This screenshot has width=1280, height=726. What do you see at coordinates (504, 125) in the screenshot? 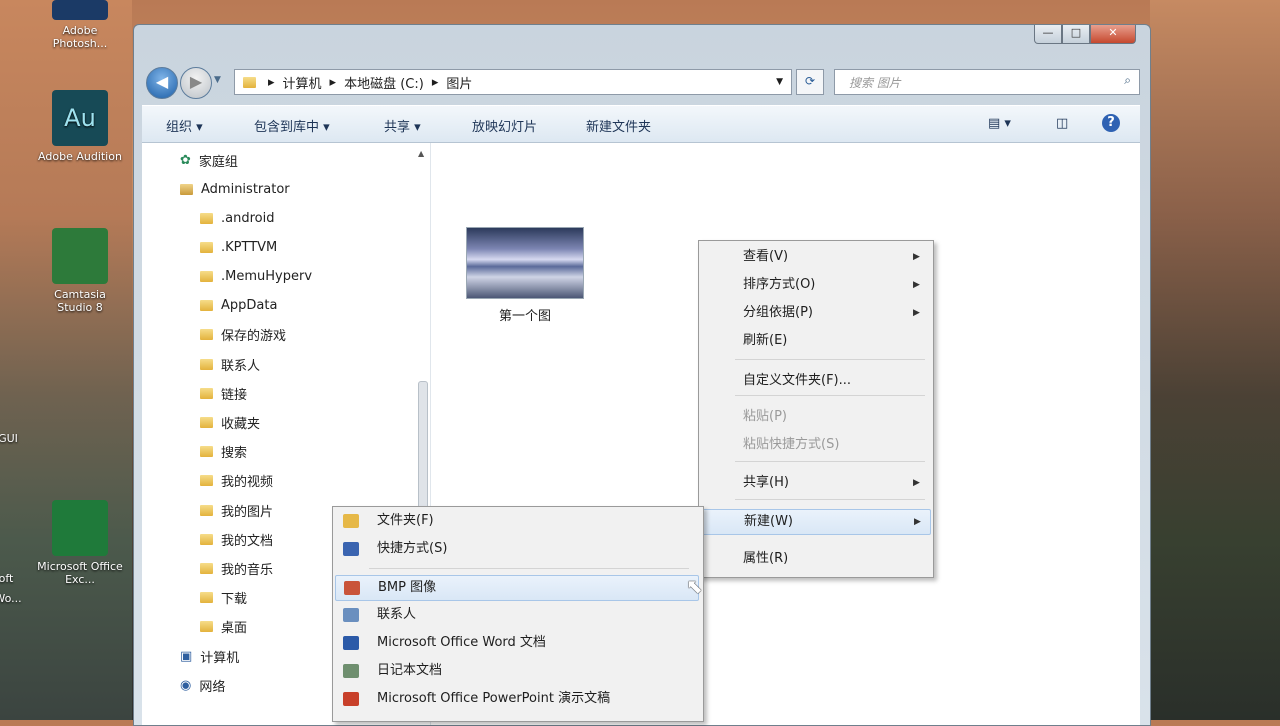
I see `slideshow-button: 放映幻灯片` at bounding box center [504, 125].